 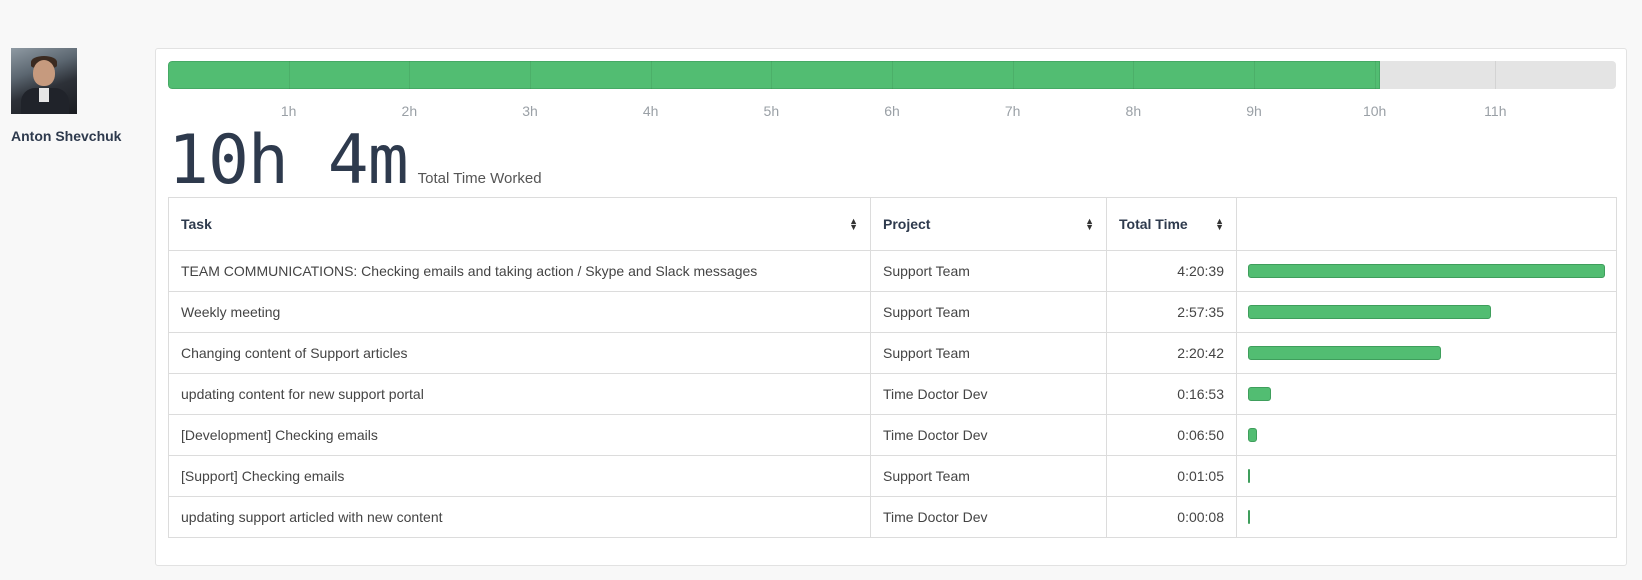 I want to click on table-row: Weekly meeting Support Team 2:57:35, so click(x=892, y=312).